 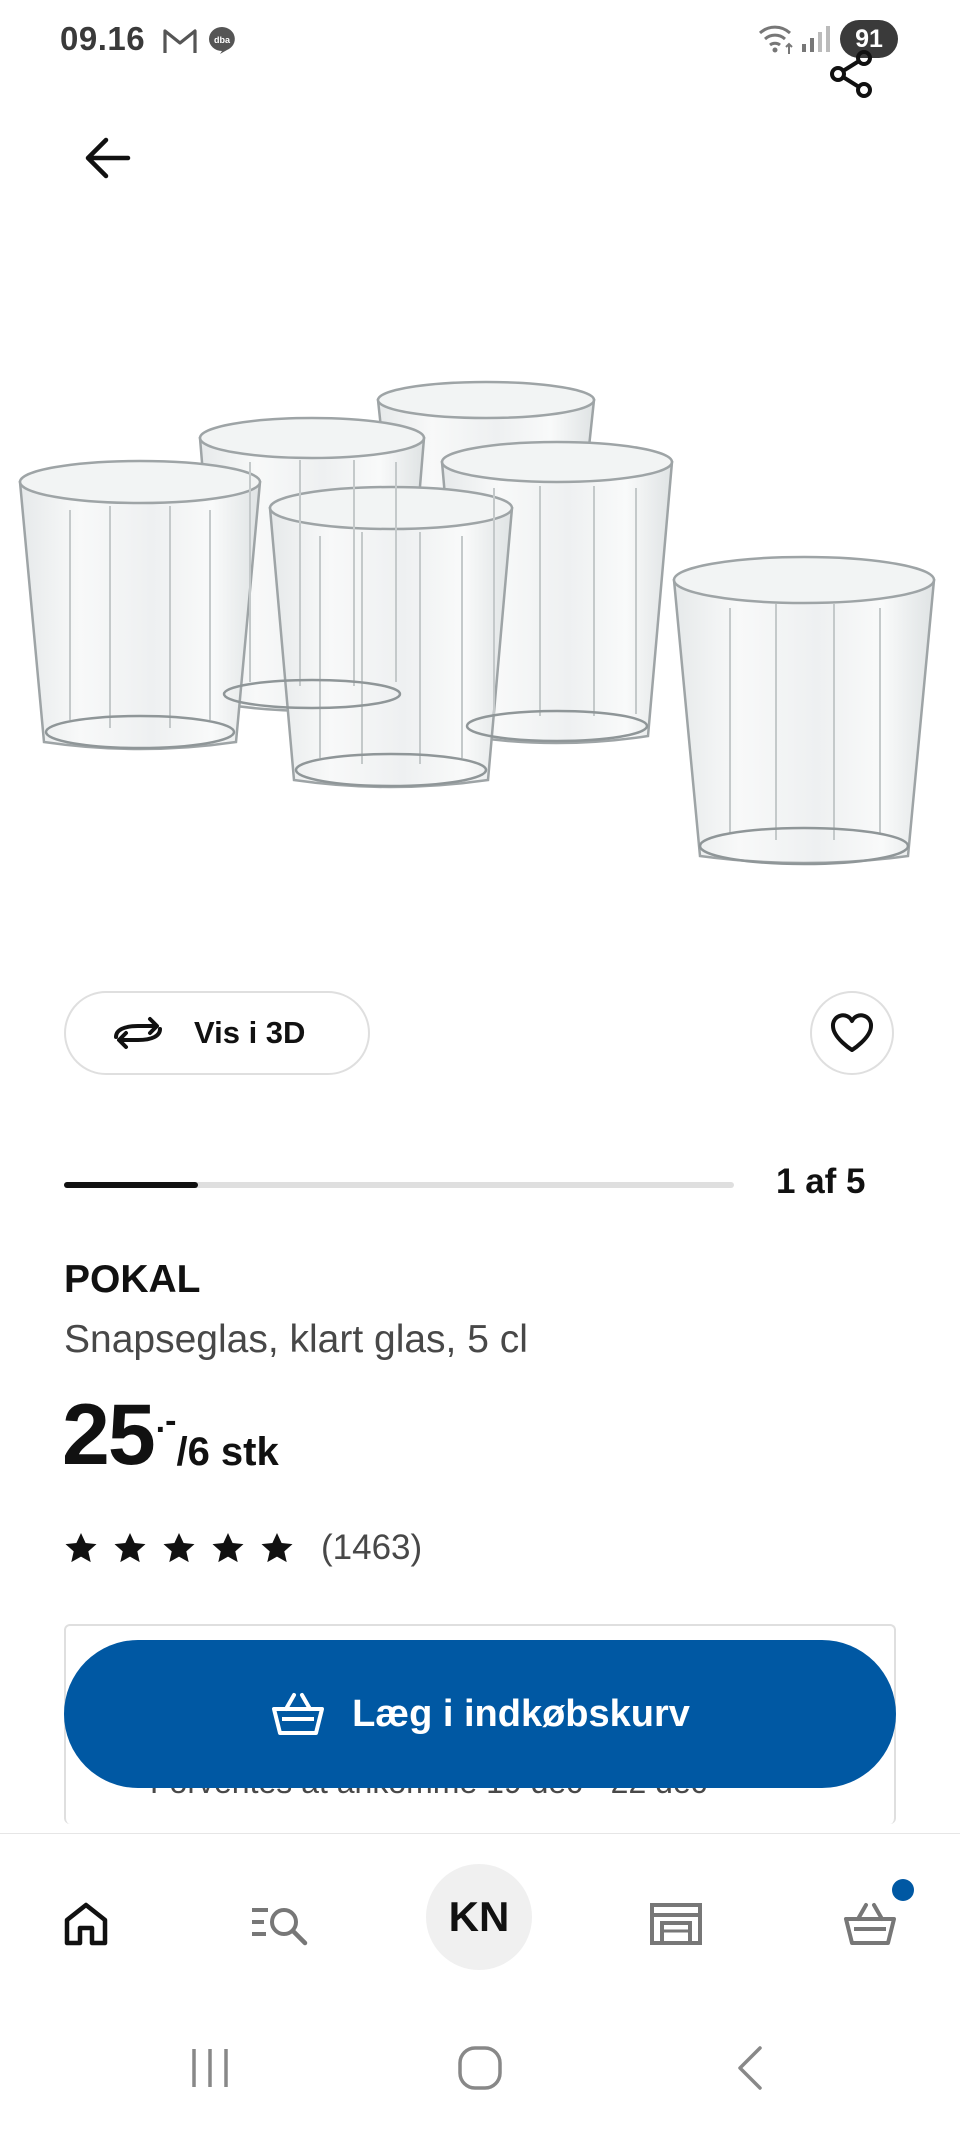 I want to click on add-to-cart-button: Læg i indkøbskurv, so click(x=480, y=1714).